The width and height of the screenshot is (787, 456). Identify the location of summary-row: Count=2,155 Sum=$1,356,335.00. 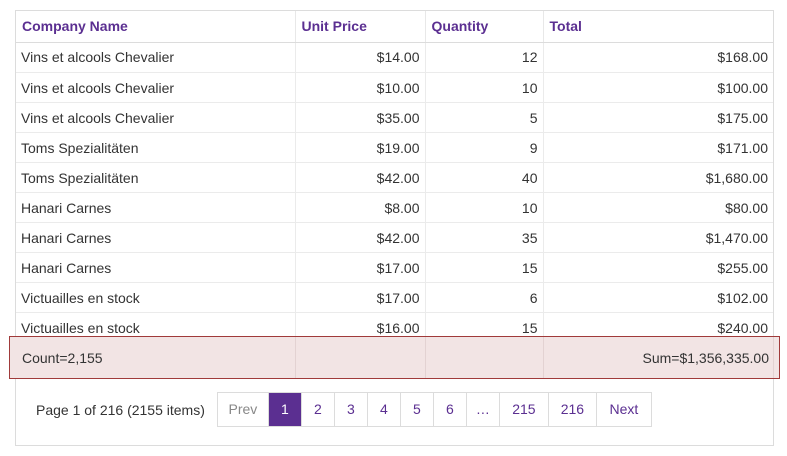
(394, 357).